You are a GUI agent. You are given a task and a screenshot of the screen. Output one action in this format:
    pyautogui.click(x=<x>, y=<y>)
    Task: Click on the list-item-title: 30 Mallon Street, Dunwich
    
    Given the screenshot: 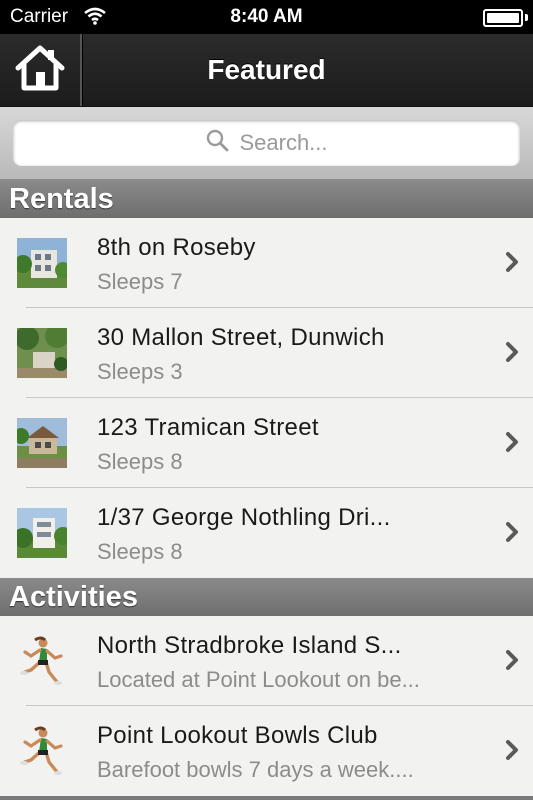 What is the action you would take?
    pyautogui.click(x=241, y=337)
    